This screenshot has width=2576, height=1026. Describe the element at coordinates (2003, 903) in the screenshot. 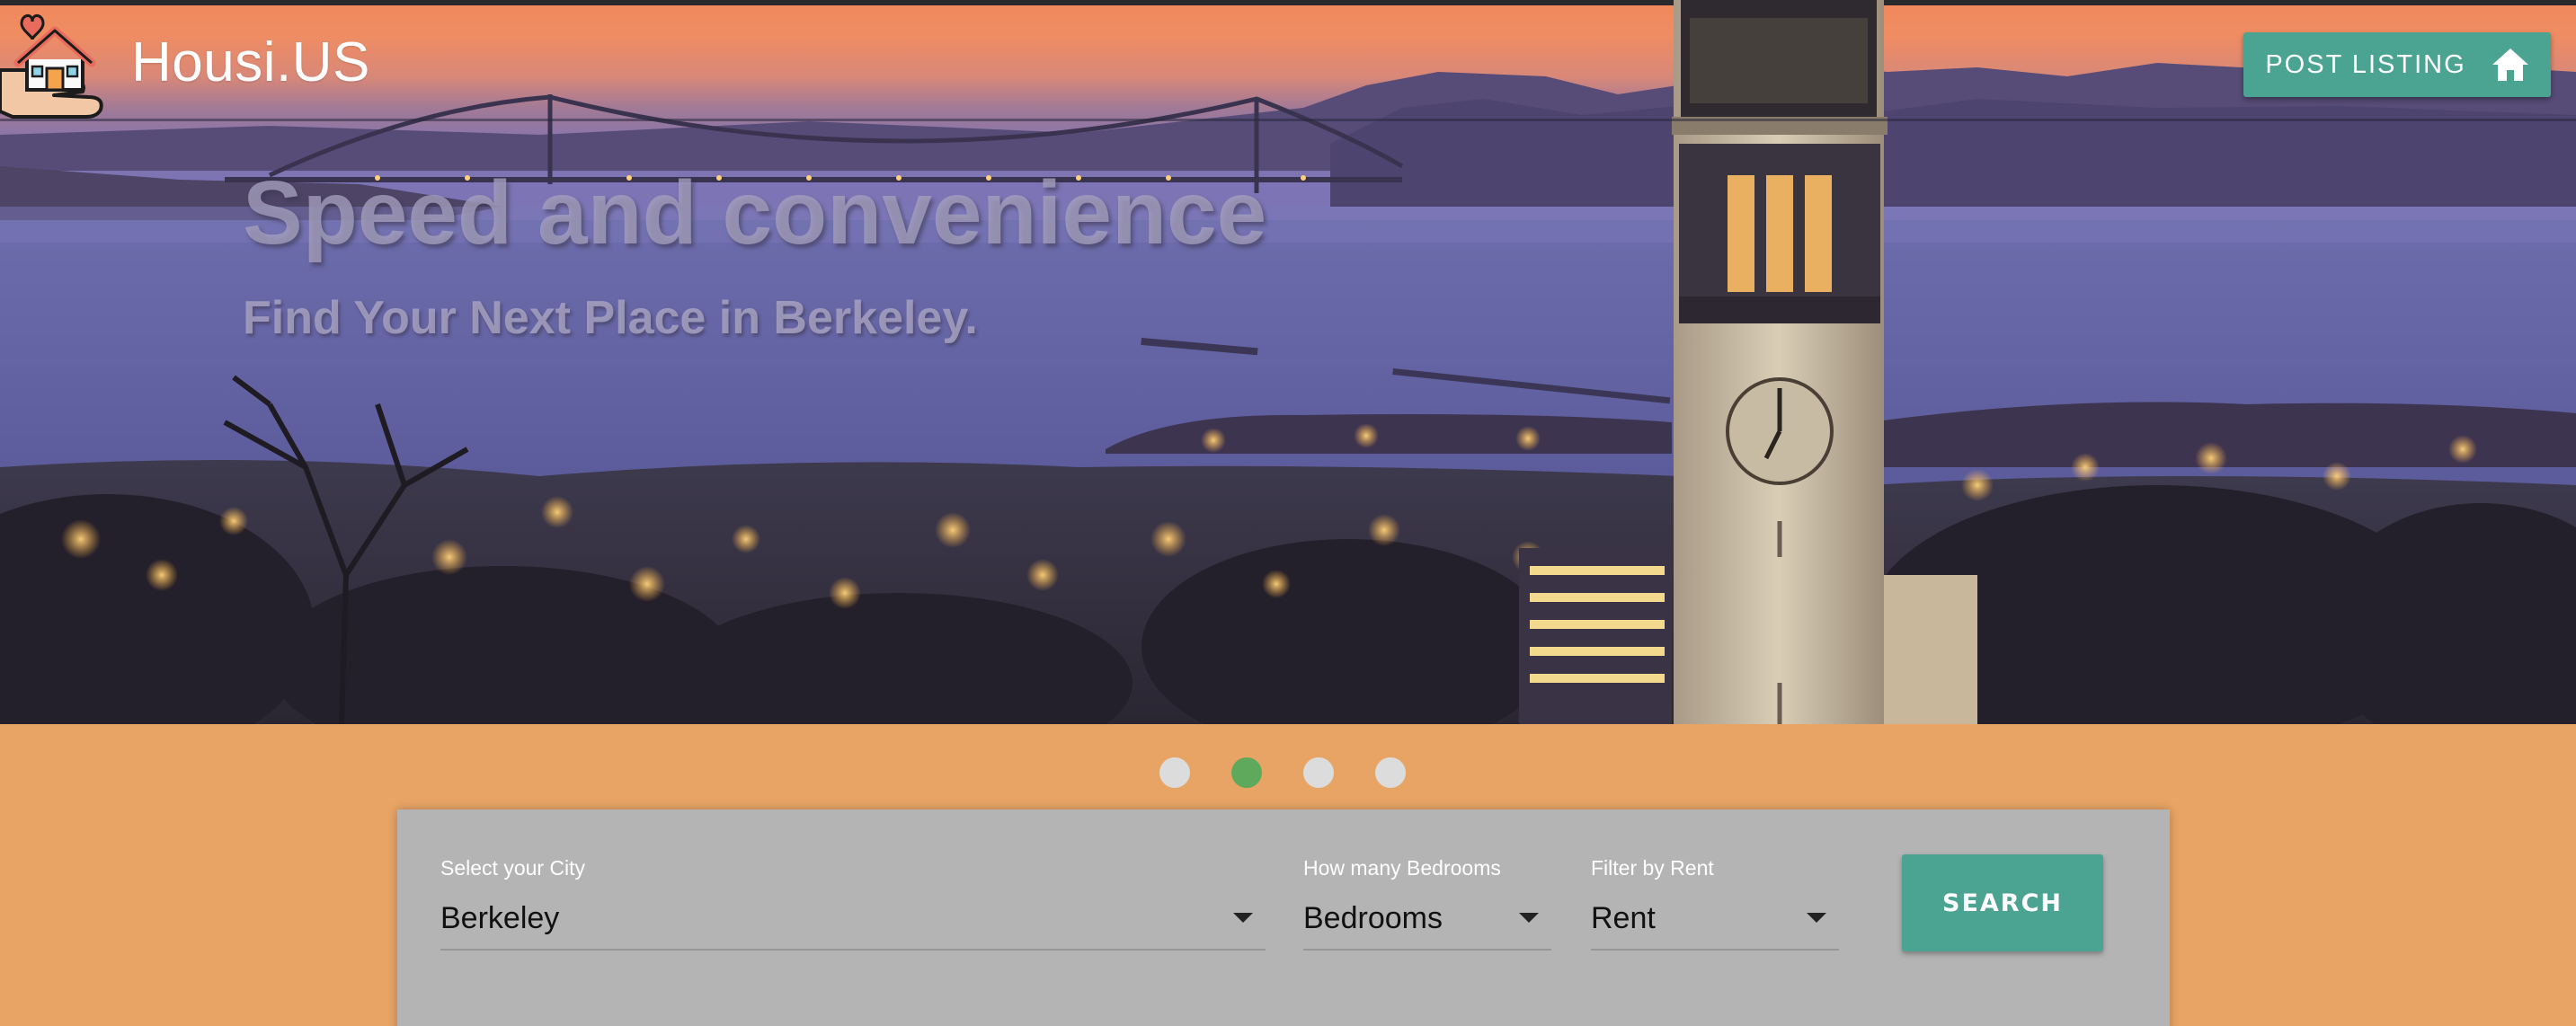

I see `search-button: SEARCH` at that location.